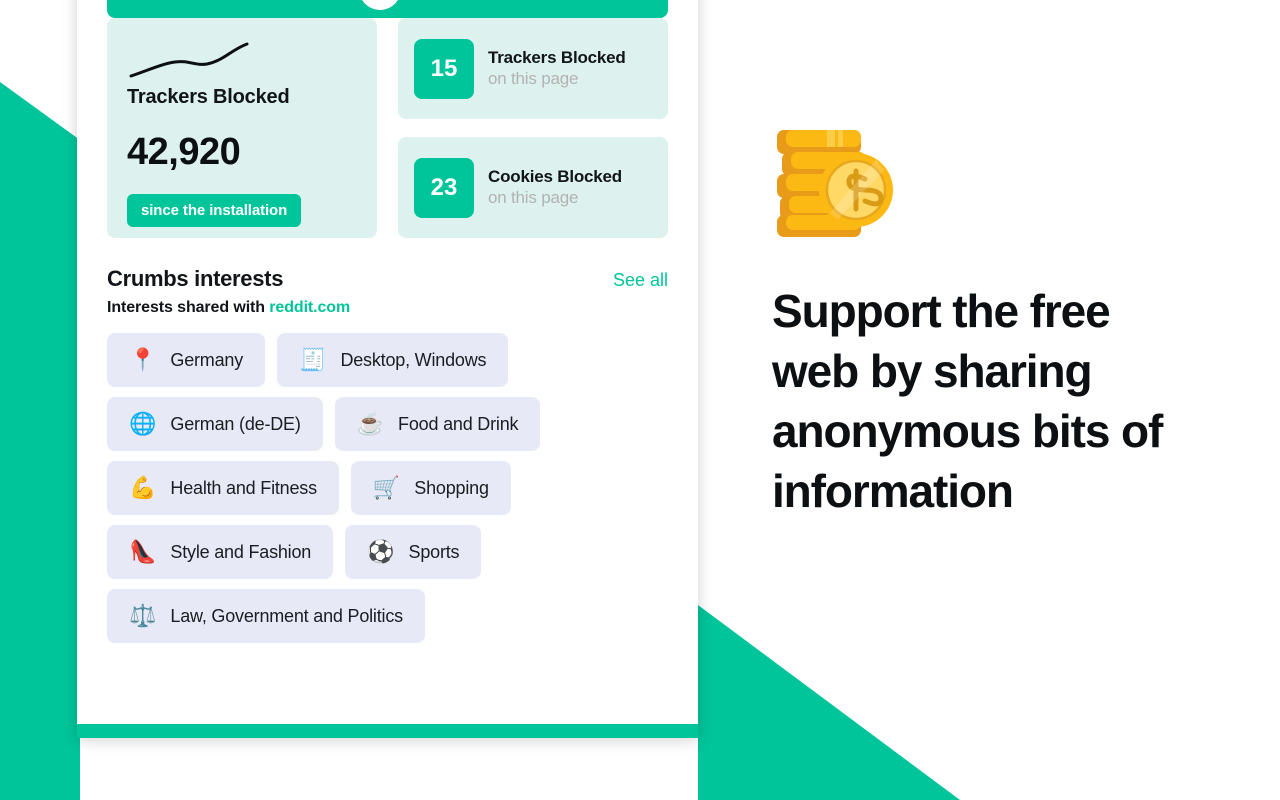  What do you see at coordinates (313, 359) in the screenshot?
I see `receipt-icon: 🧾` at bounding box center [313, 359].